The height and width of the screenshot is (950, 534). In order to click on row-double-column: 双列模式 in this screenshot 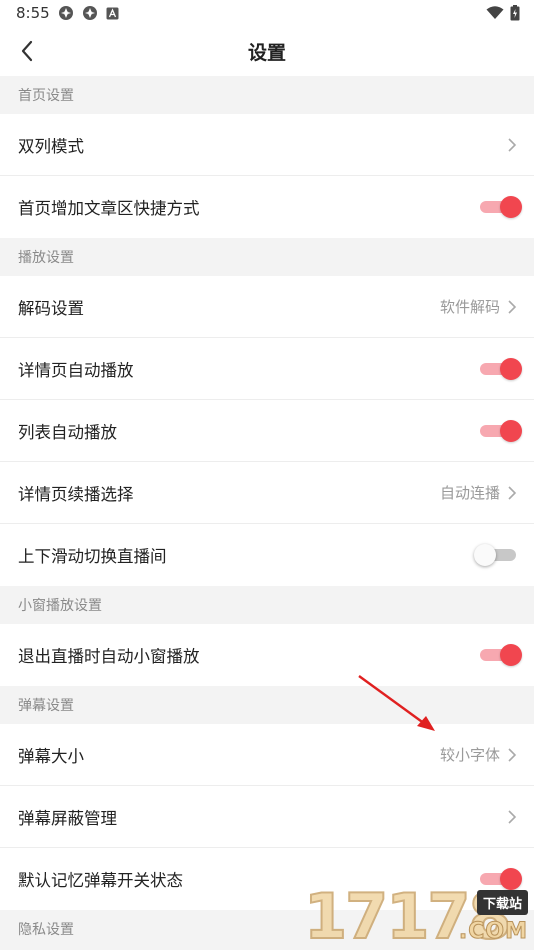, I will do `click(267, 145)`.